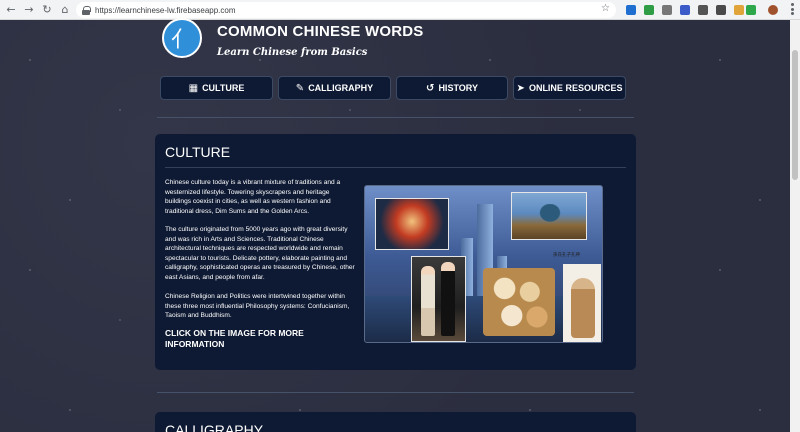  I want to click on scrollbar, so click(795, 226).